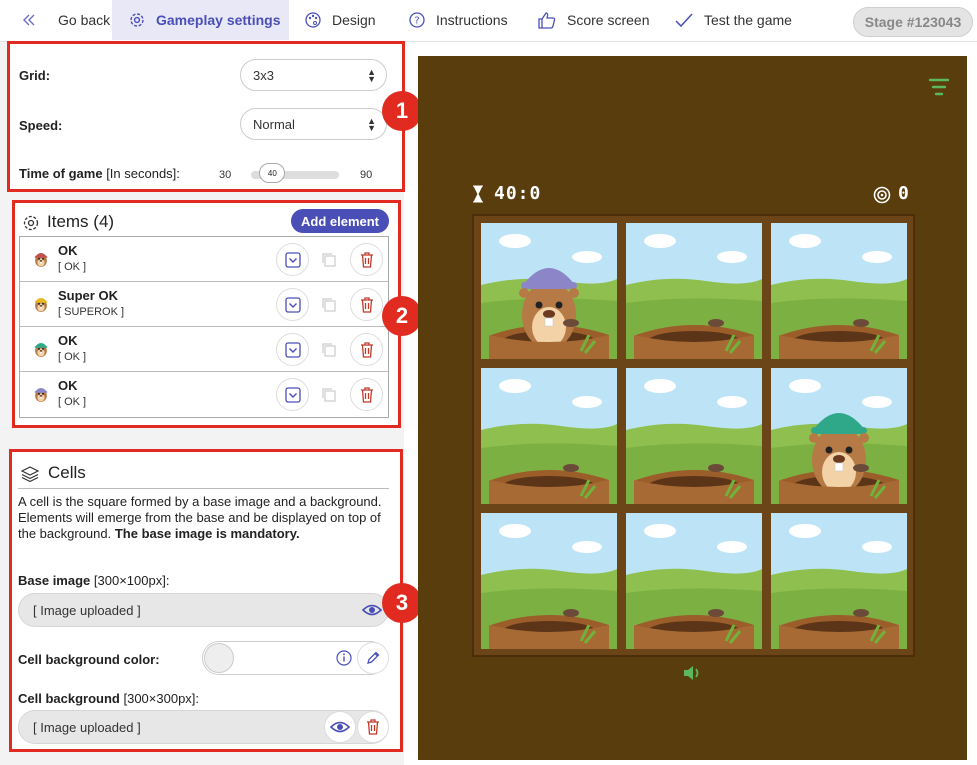  What do you see at coordinates (402, 316) in the screenshot?
I see `marker-2: 2` at bounding box center [402, 316].